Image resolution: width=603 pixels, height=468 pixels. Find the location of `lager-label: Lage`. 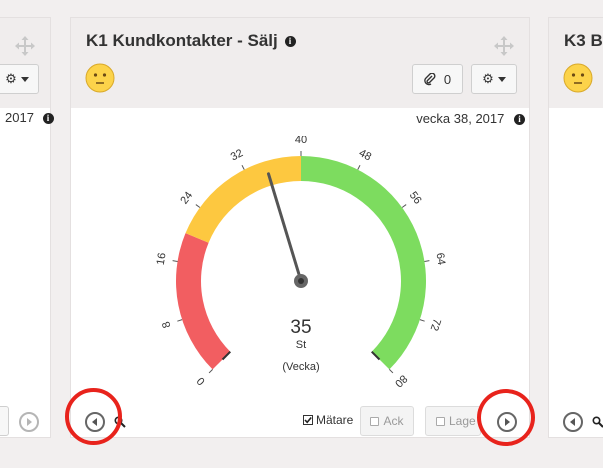

lager-label: Lage is located at coordinates (462, 421).